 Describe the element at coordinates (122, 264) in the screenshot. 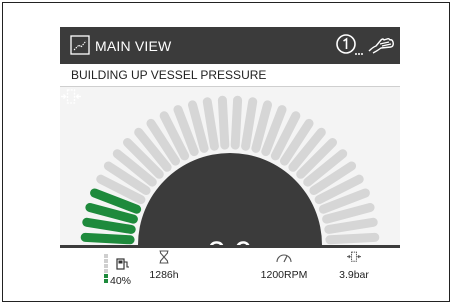

I see `fuel-pump-icon` at that location.